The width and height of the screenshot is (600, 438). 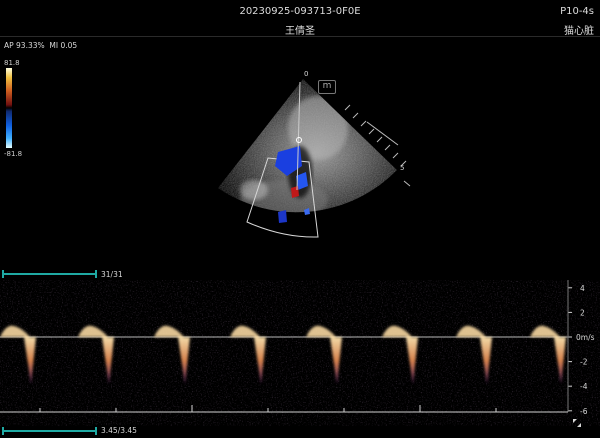 What do you see at coordinates (585, 337) in the screenshot?
I see `velocity-tick-label: 0m/s` at bounding box center [585, 337].